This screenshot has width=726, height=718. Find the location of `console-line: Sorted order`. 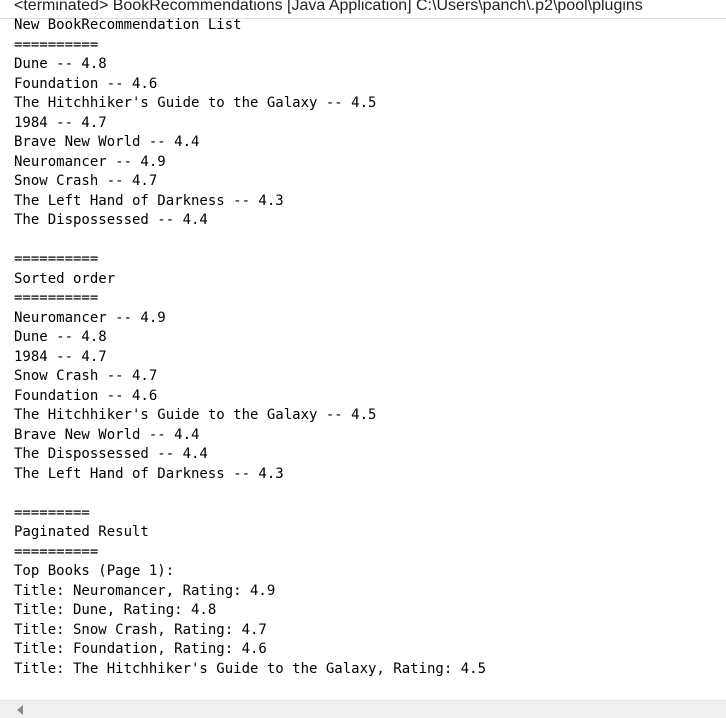

console-line: Sorted order is located at coordinates (65, 278).